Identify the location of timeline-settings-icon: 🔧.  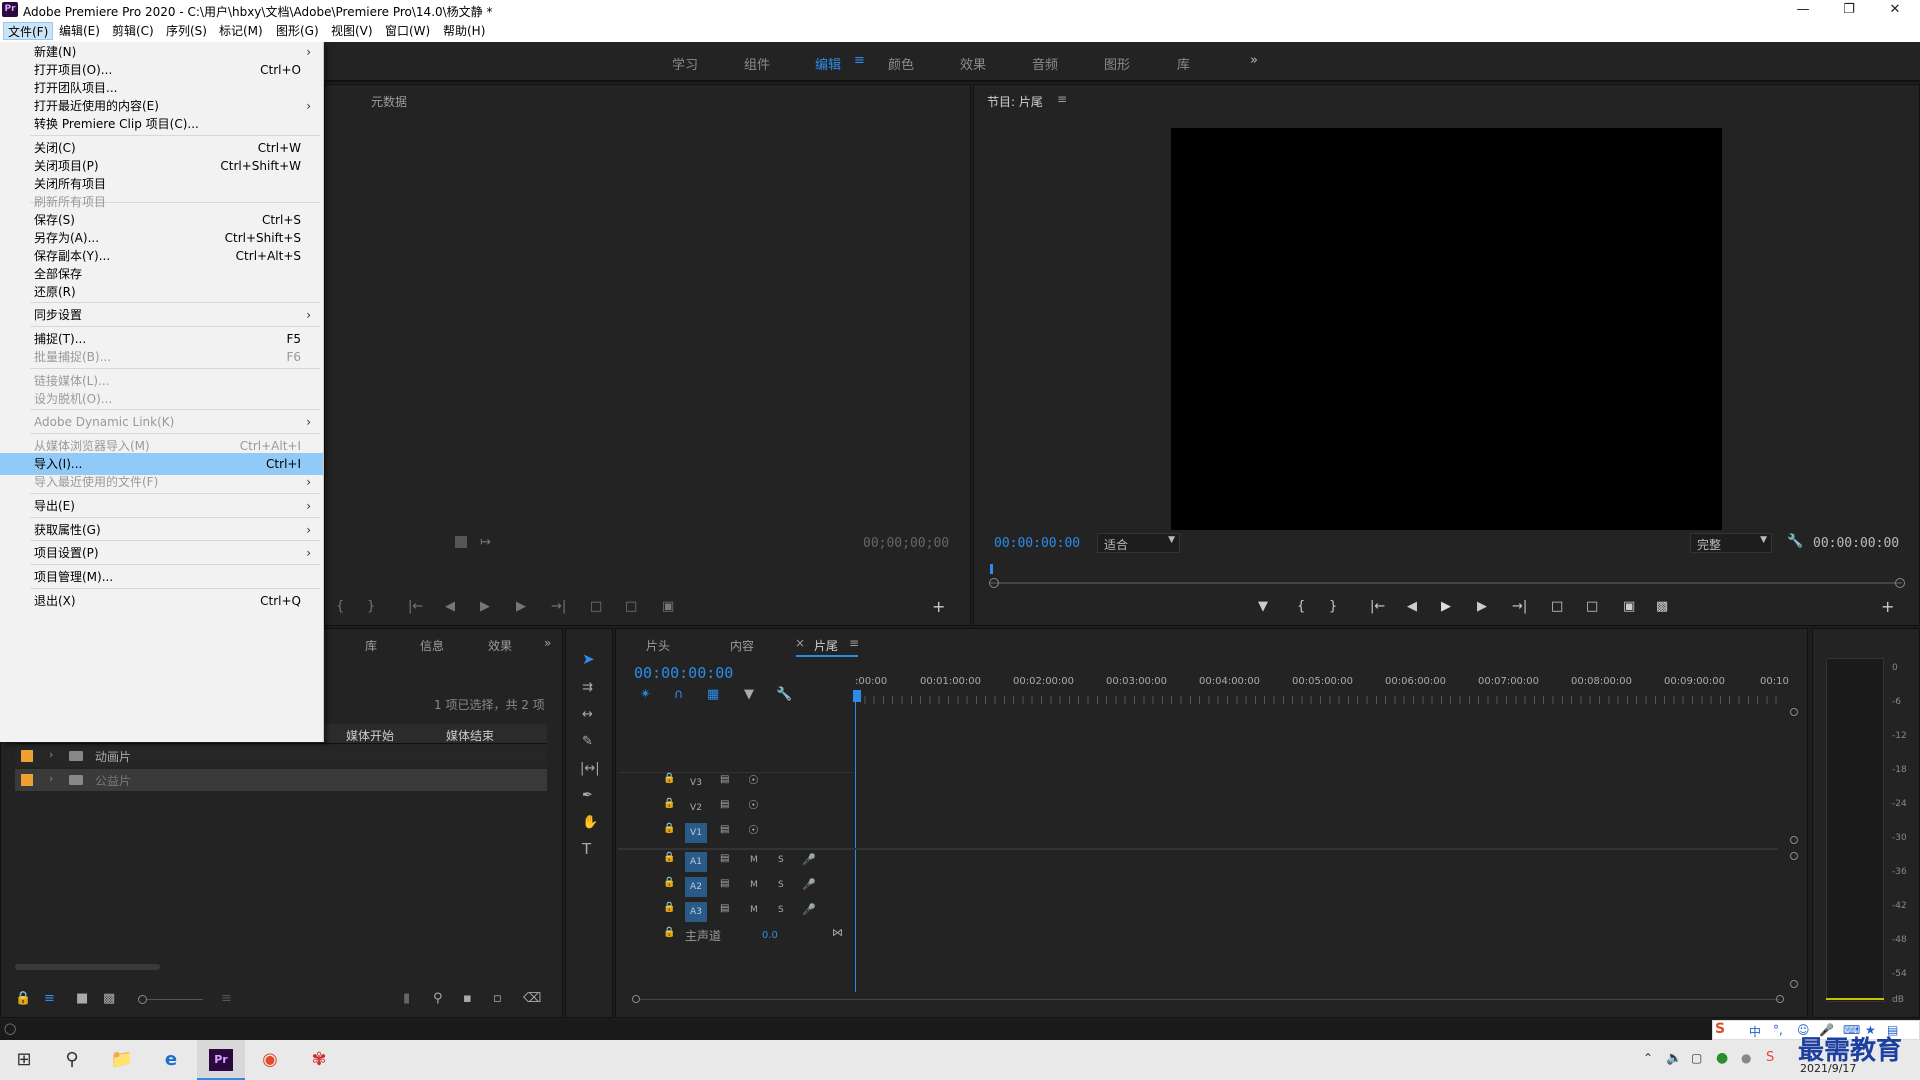
(784, 694).